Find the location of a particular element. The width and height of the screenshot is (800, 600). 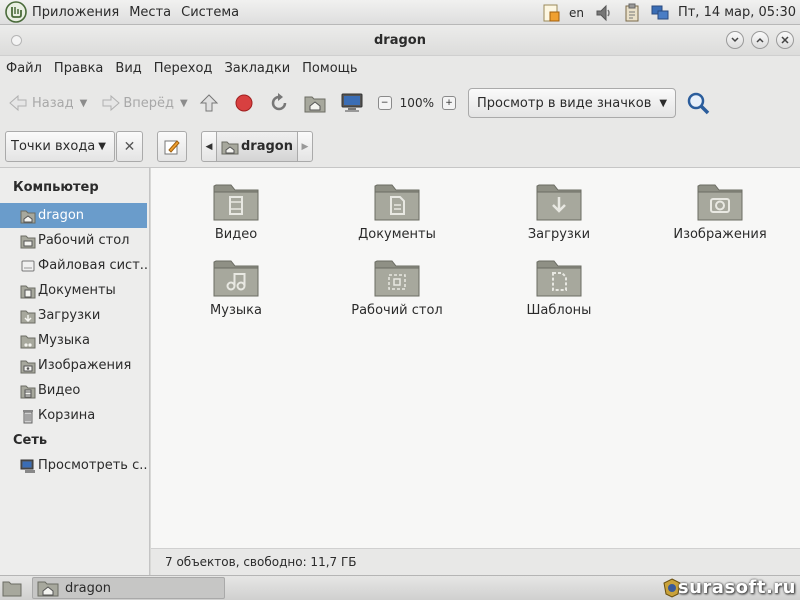

back-history-dropdown: ▼ is located at coordinates (84, 103).